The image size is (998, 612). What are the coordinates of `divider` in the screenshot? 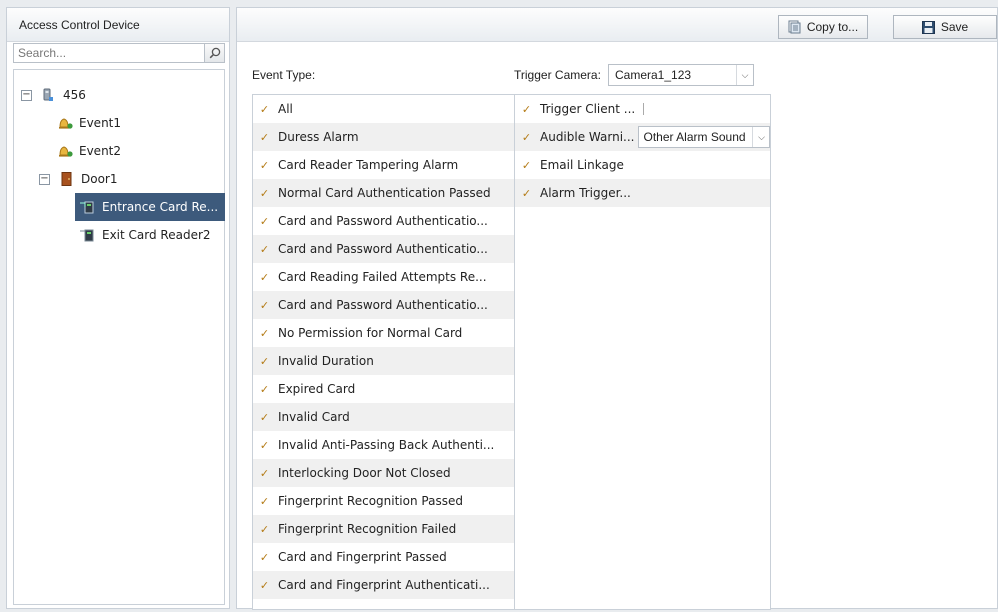 It's located at (644, 109).